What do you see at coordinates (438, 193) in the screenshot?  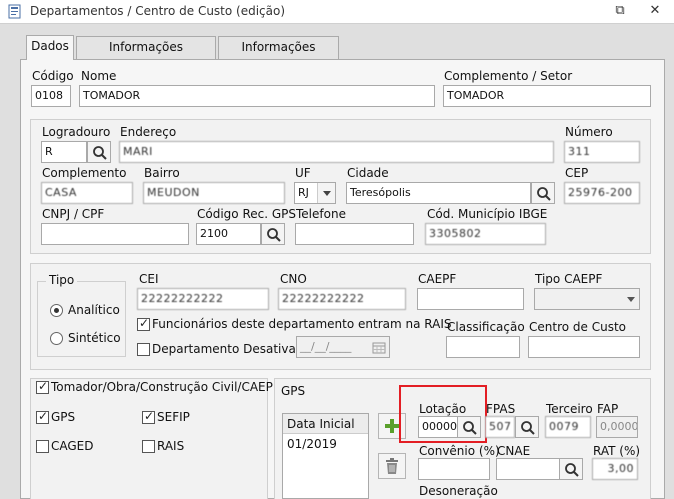 I see `cidade-input: Teresópolis` at bounding box center [438, 193].